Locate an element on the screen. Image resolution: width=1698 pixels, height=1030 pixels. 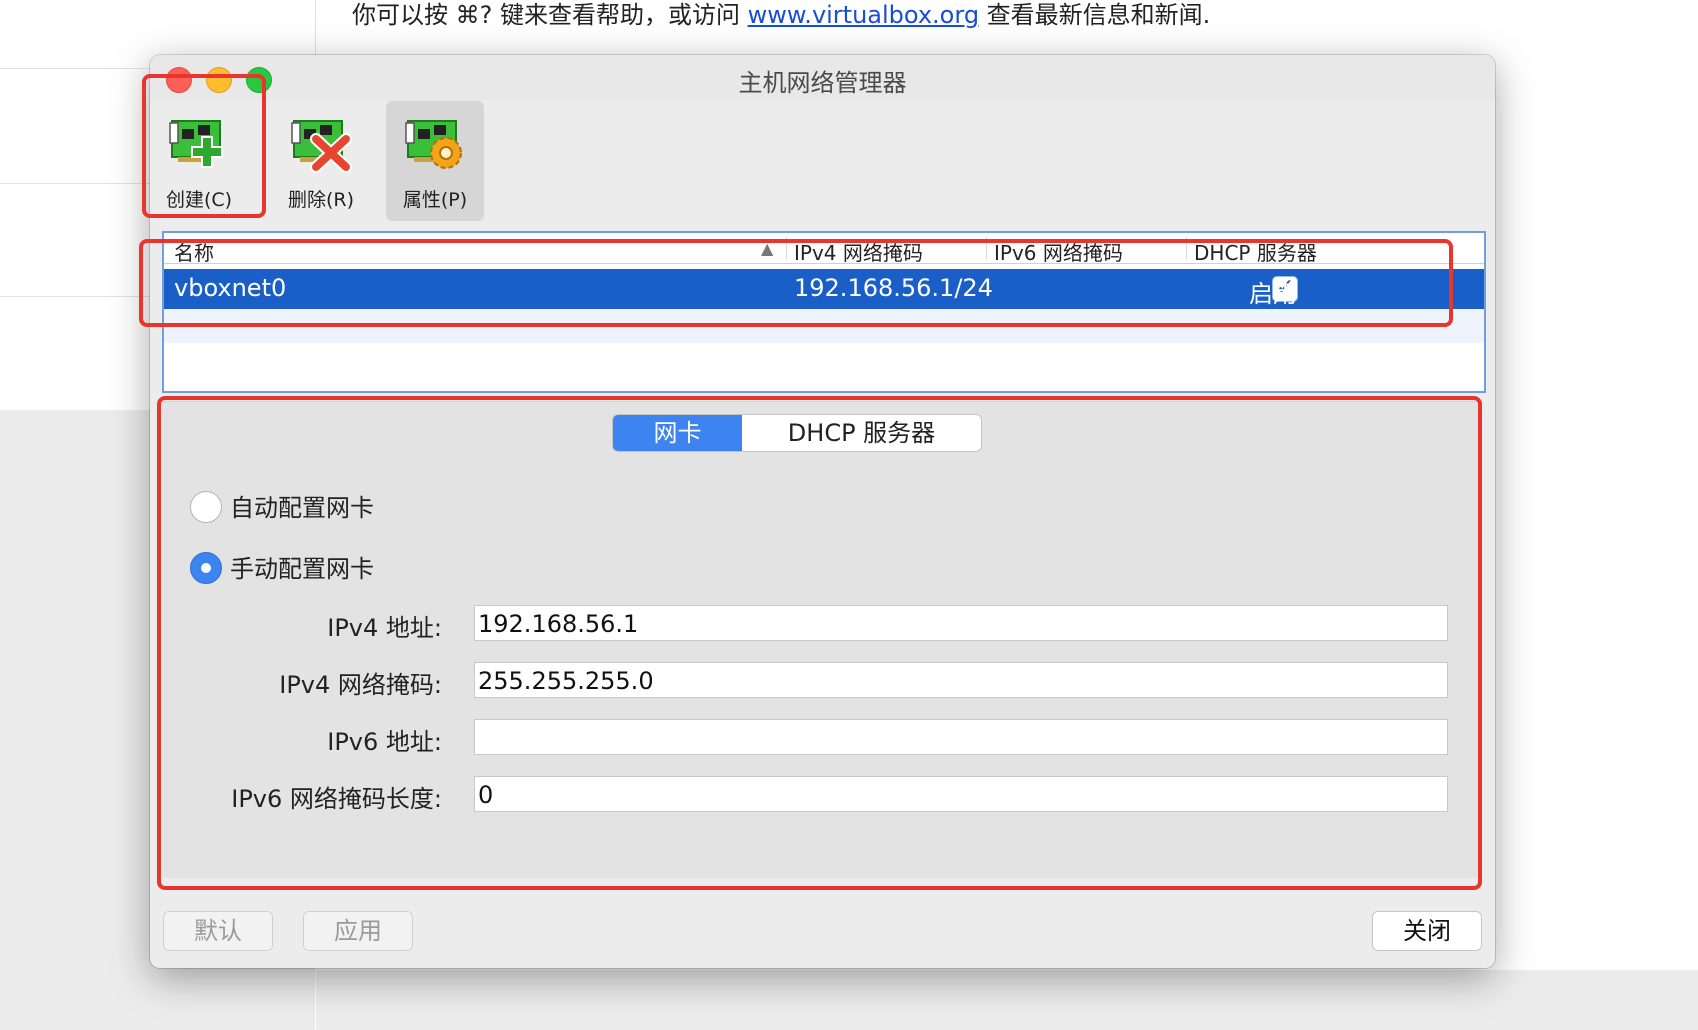
close-button: 关闭 is located at coordinates (1427, 931).